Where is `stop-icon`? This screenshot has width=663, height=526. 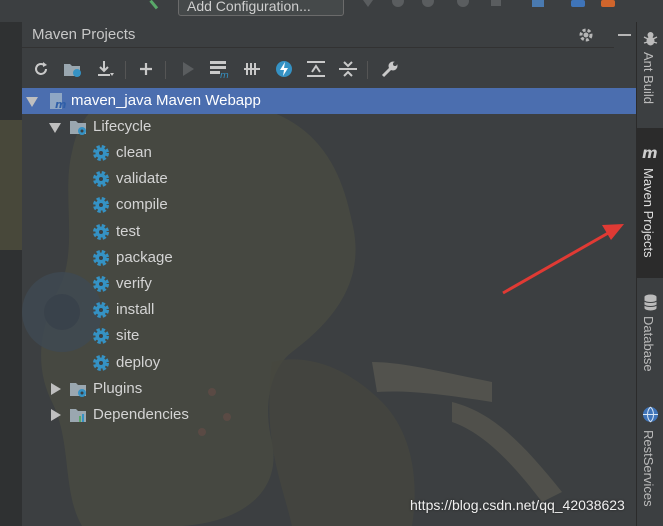
stop-icon is located at coordinates (496, 3).